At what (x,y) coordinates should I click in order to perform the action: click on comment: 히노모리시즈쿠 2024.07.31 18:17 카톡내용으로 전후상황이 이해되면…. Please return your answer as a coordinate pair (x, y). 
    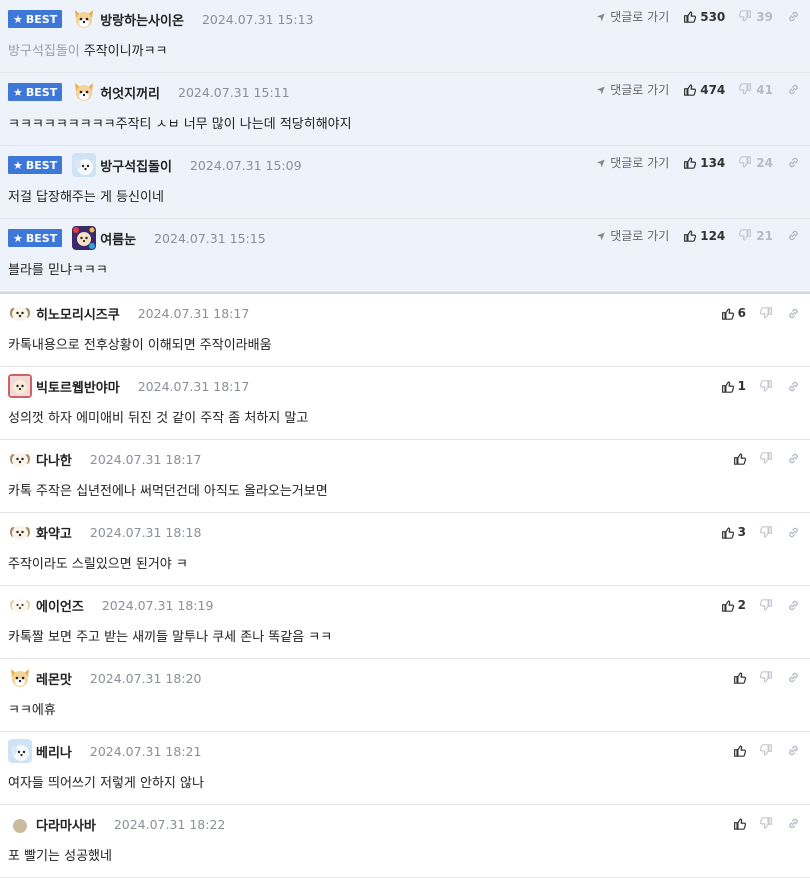
    Looking at the image, I should click on (405, 330).